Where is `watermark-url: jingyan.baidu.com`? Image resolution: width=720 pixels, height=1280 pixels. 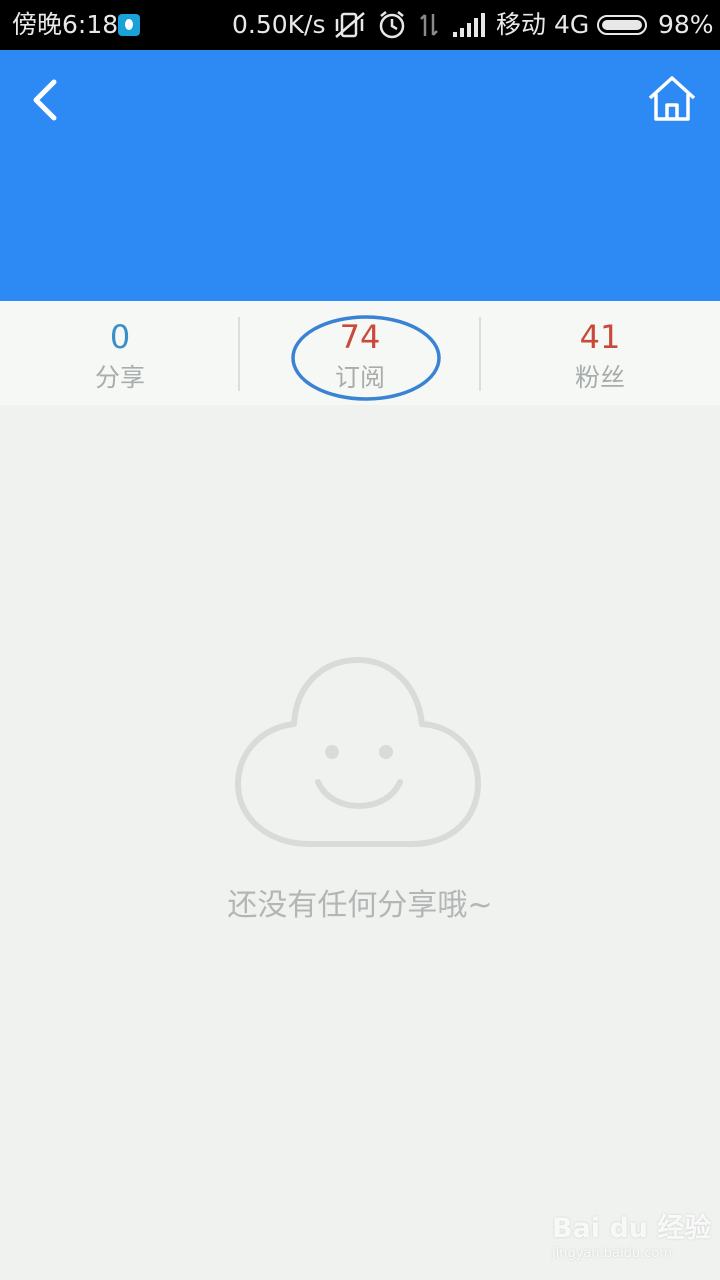 watermark-url: jingyan.baidu.com is located at coordinates (612, 1253).